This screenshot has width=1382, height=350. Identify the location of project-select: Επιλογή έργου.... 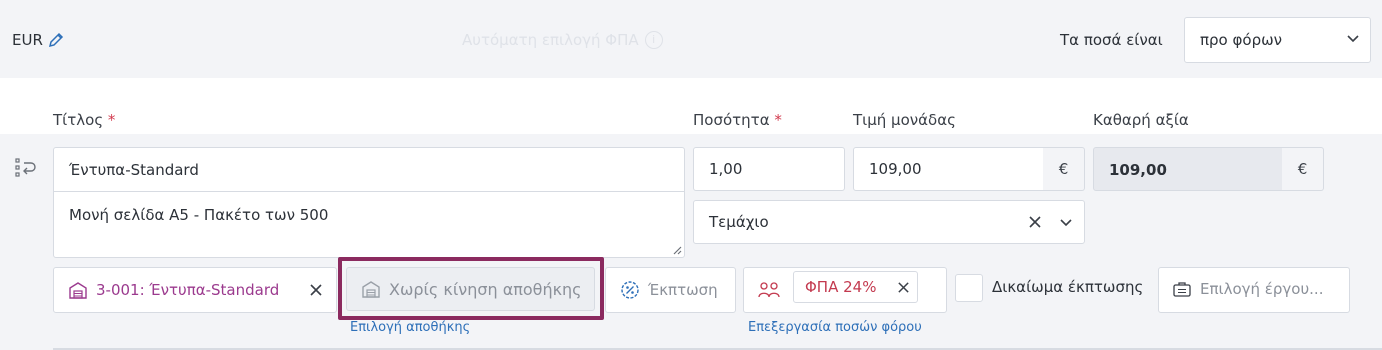
(1254, 290).